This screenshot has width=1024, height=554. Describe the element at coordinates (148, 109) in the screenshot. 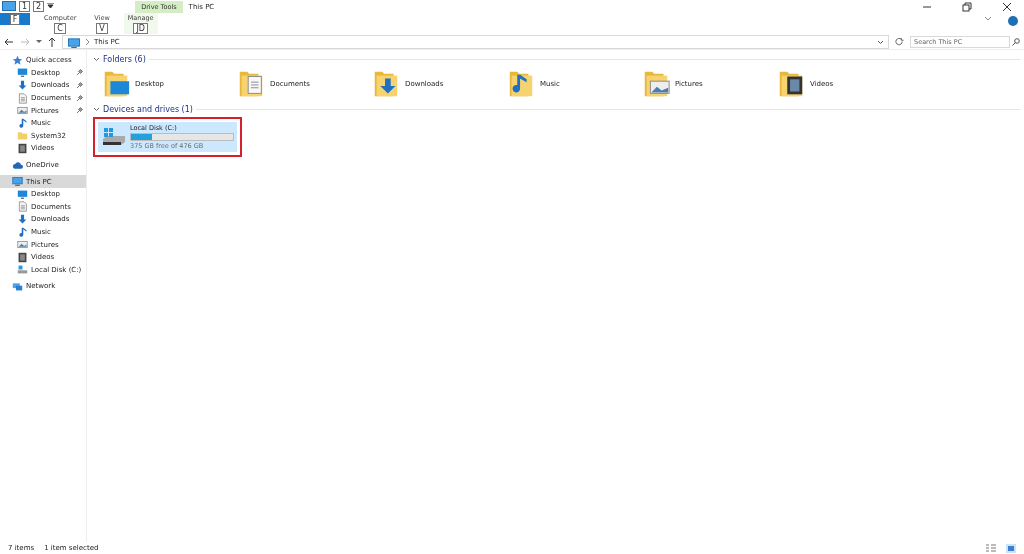

I see `group-header: Devices and drives (1)` at that location.